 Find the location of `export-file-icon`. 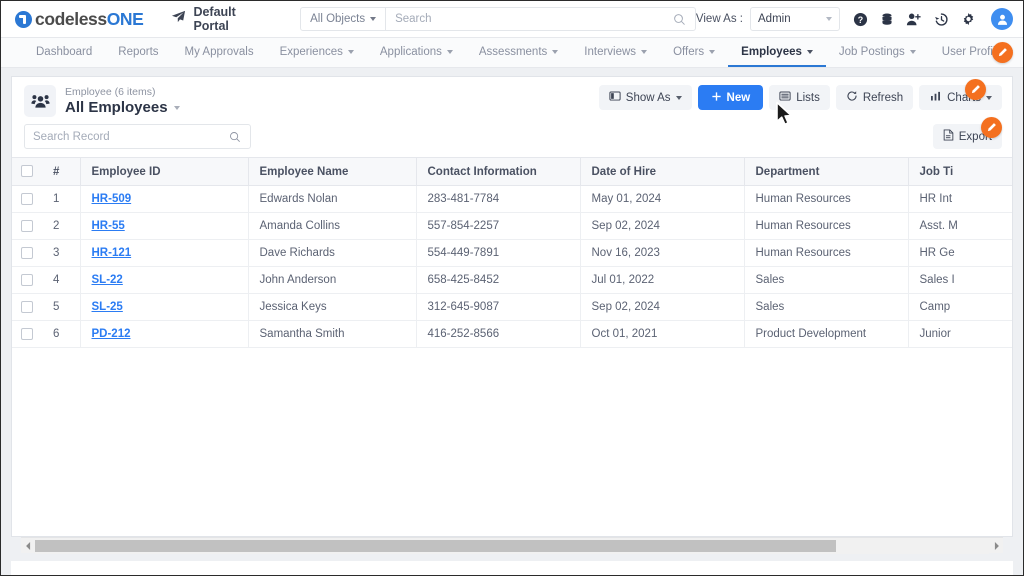

export-file-icon is located at coordinates (948, 136).